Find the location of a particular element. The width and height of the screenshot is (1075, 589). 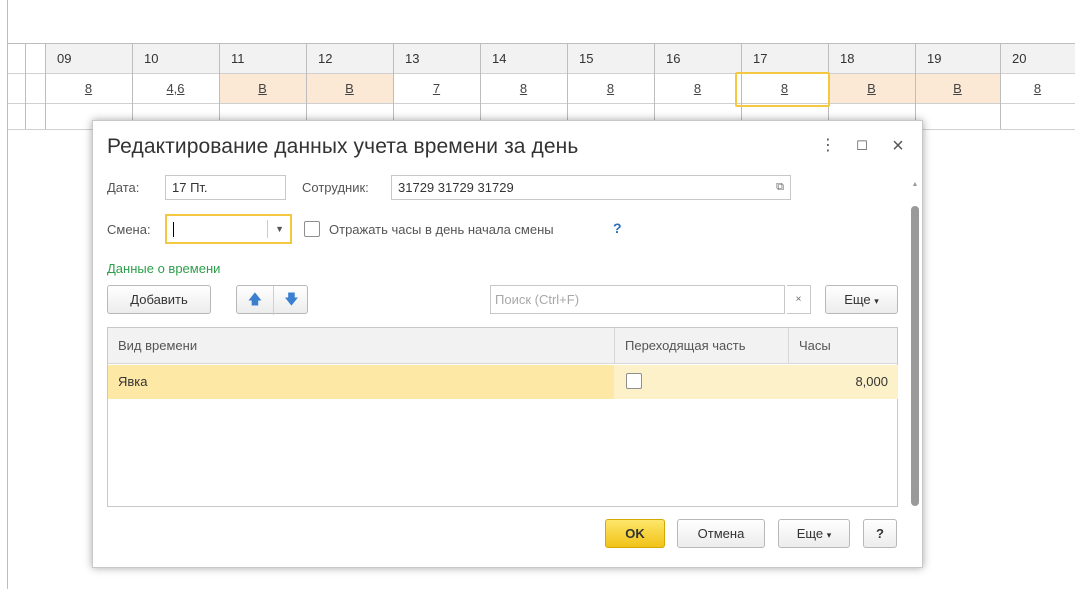

maximize-icon: ☐ is located at coordinates (862, 146).